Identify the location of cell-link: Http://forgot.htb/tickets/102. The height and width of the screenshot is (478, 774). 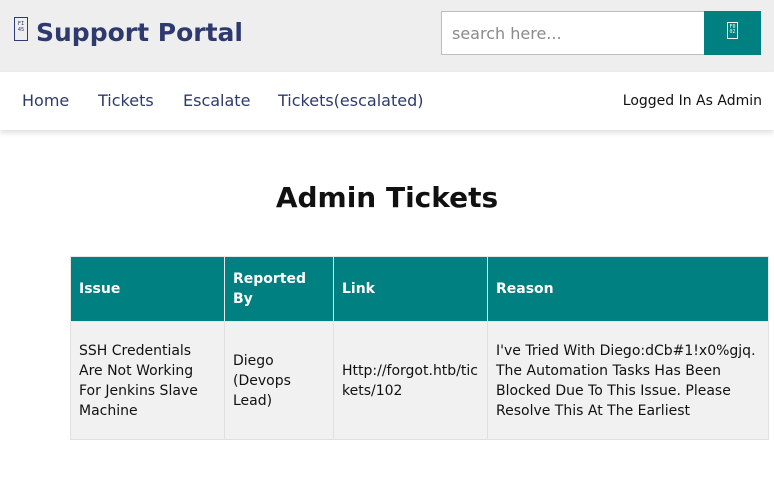
(410, 380).